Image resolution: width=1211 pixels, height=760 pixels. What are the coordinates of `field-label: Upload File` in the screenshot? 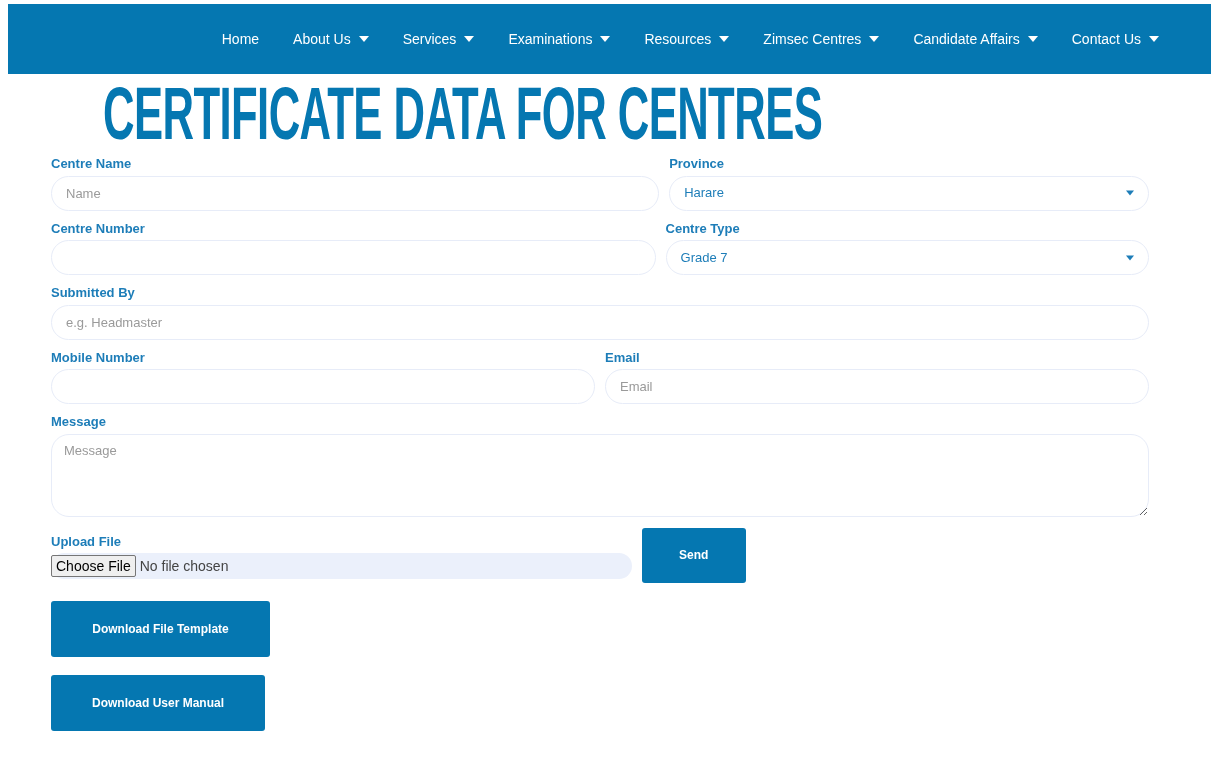 It's located at (87, 541).